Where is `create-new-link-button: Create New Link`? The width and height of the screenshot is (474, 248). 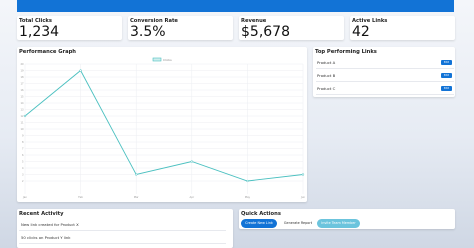
create-new-link-button: Create New Link is located at coordinates (259, 223).